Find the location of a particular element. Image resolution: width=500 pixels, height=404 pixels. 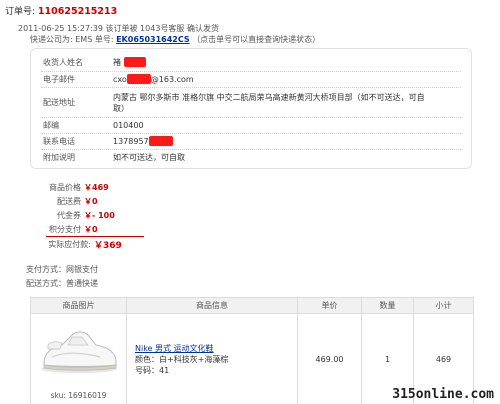

shipping-fee-row: 配送费 ￥0 is located at coordinates (100, 201).